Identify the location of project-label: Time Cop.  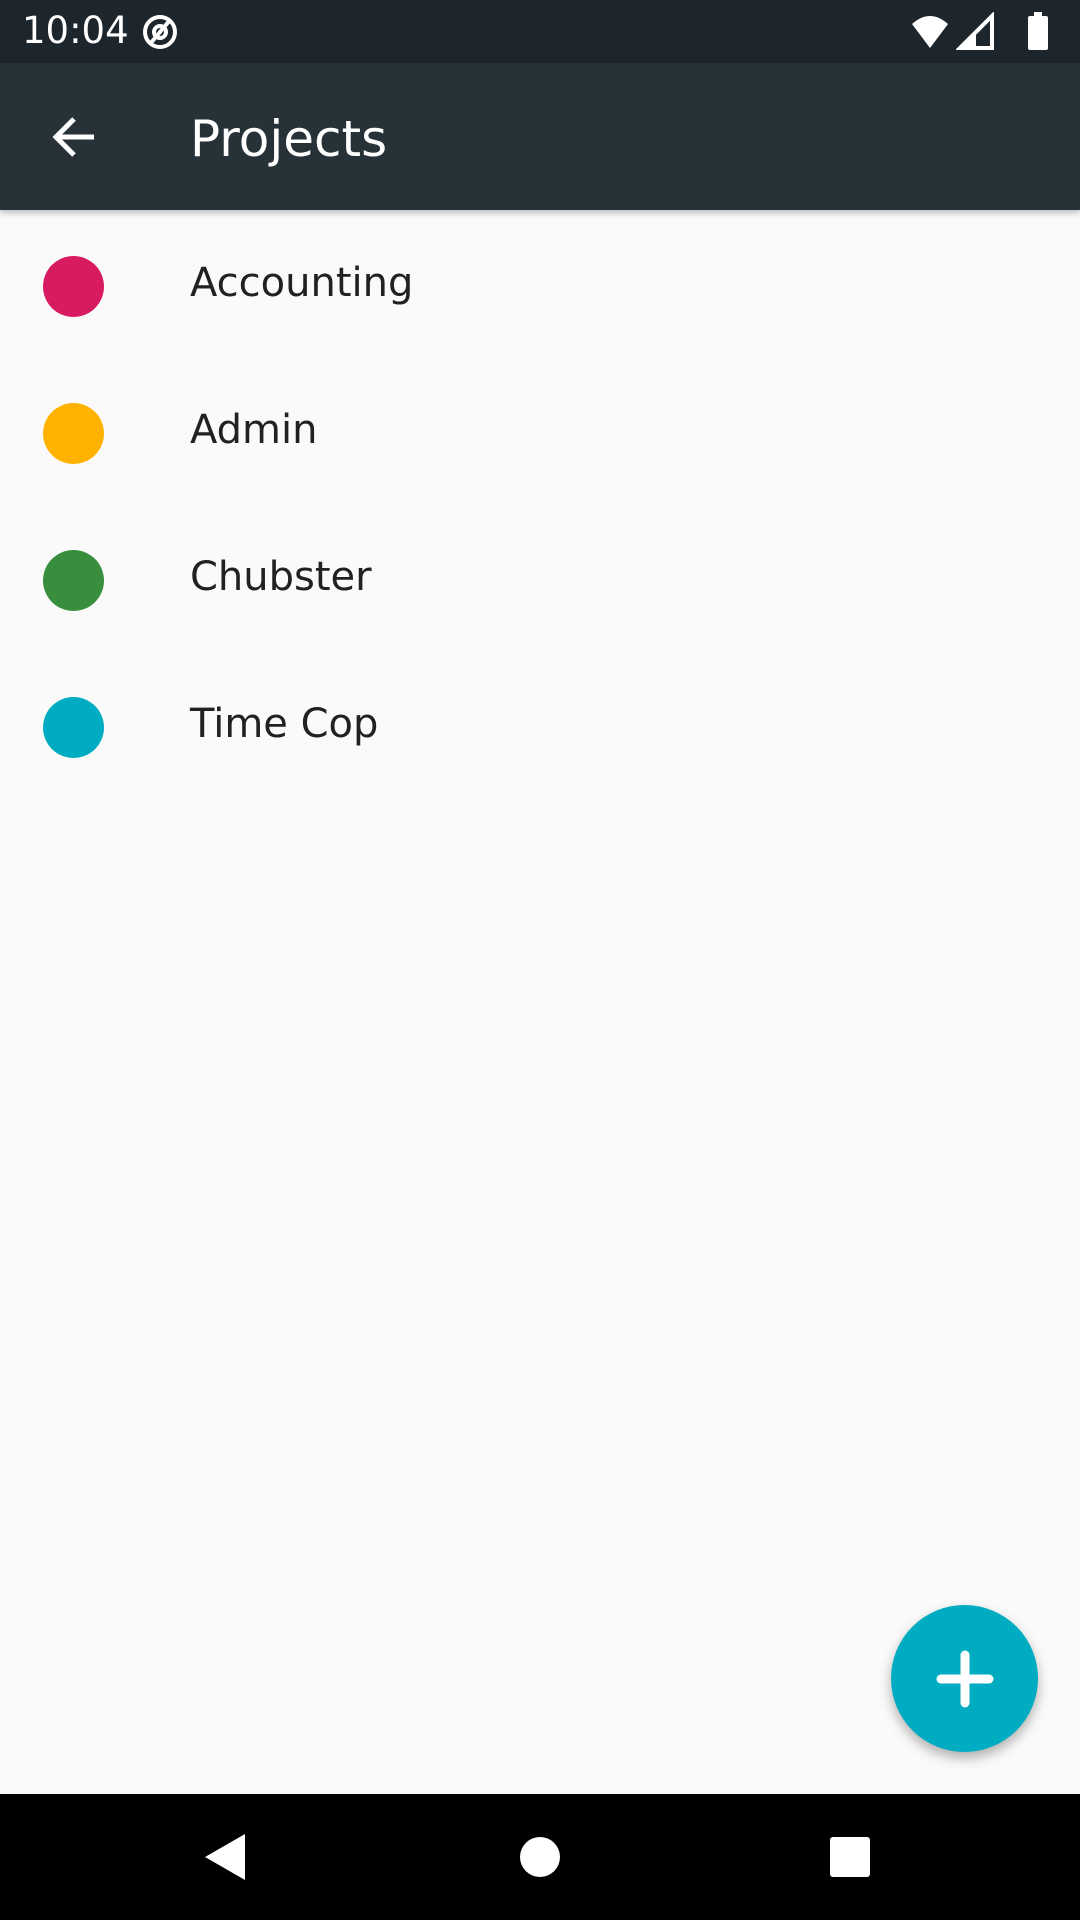
(284, 724).